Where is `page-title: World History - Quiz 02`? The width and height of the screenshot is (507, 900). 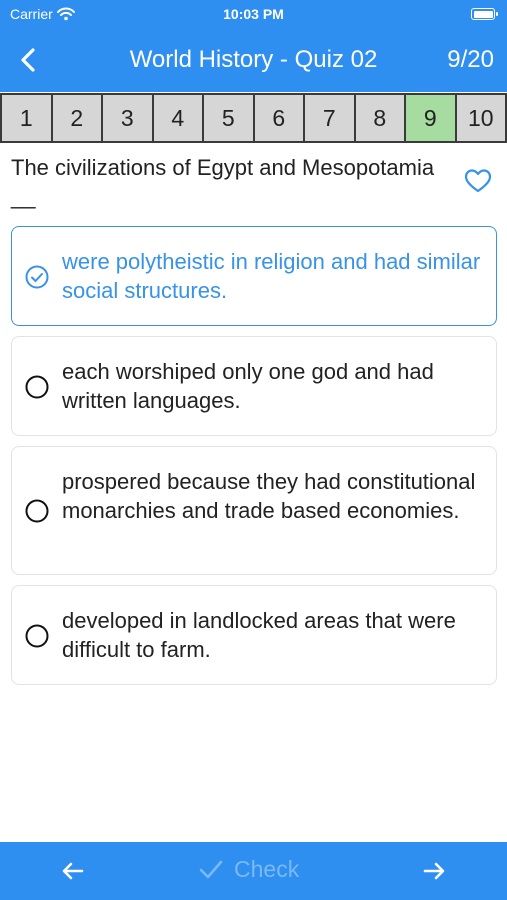 page-title: World History - Quiz 02 is located at coordinates (253, 59).